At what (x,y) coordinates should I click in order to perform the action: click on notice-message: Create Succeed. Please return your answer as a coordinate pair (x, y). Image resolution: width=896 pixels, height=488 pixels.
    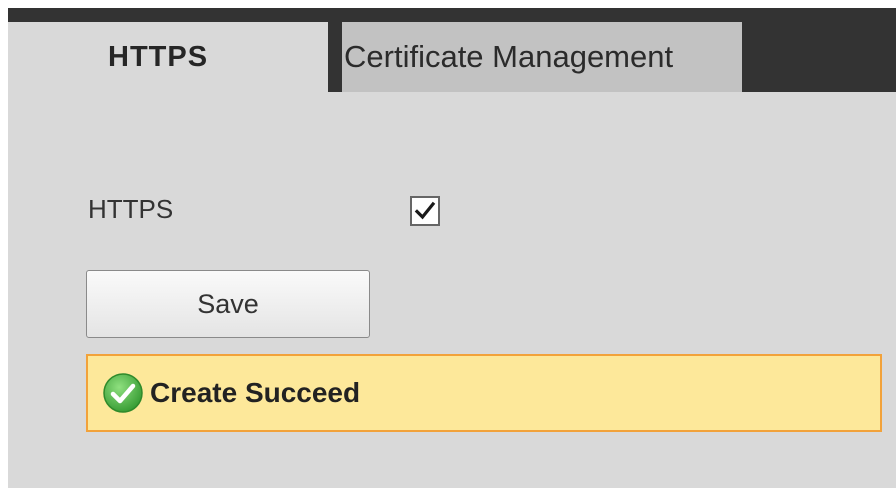
    Looking at the image, I should click on (255, 392).